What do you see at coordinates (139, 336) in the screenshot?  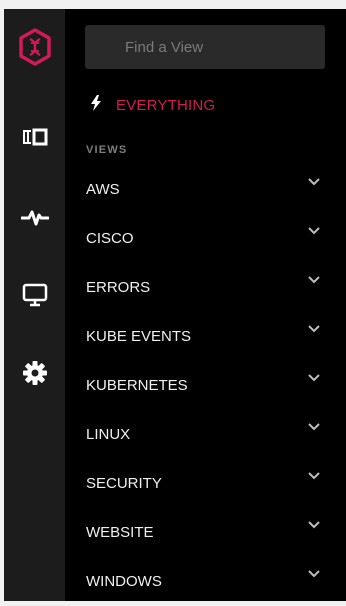 I see `view-item-label: KUBE EVENTS` at bounding box center [139, 336].